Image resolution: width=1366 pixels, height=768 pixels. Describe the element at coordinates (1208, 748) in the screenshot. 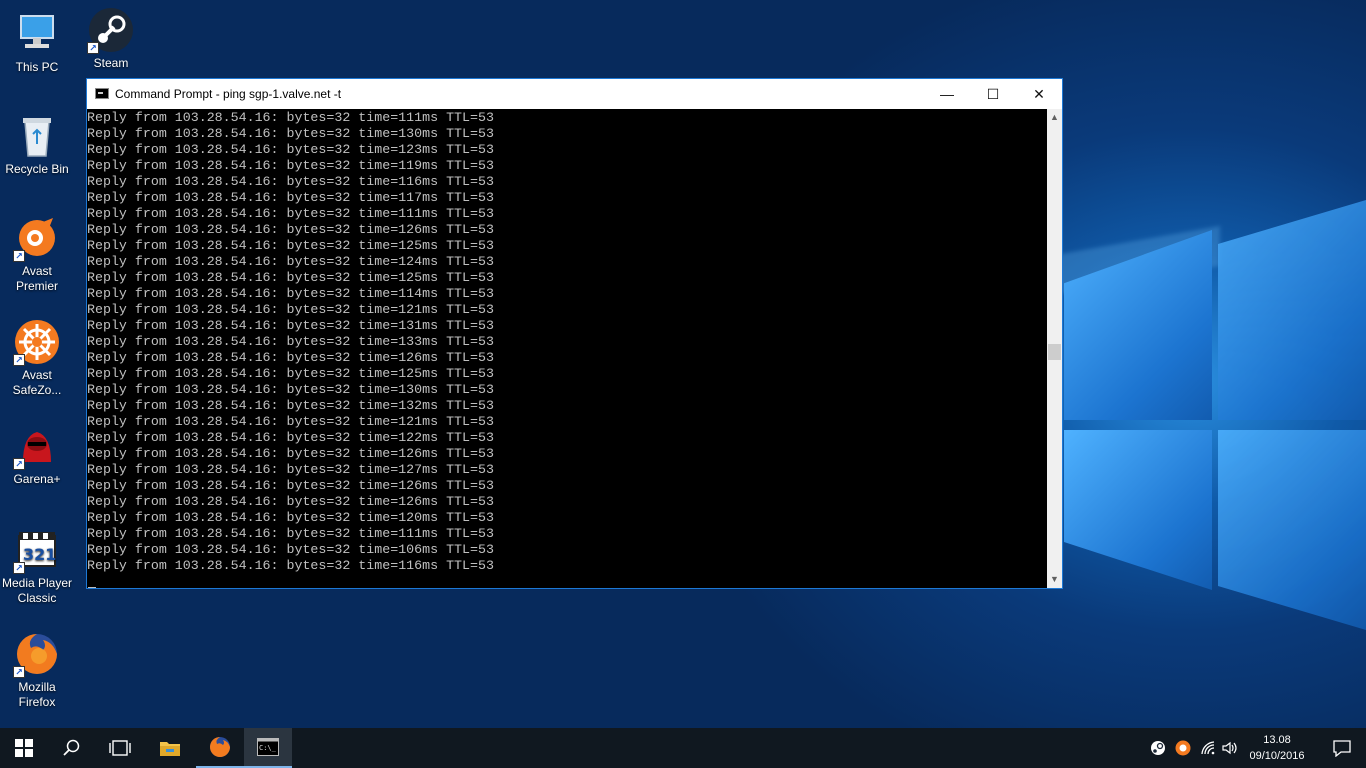

I see `wifi-icon` at that location.